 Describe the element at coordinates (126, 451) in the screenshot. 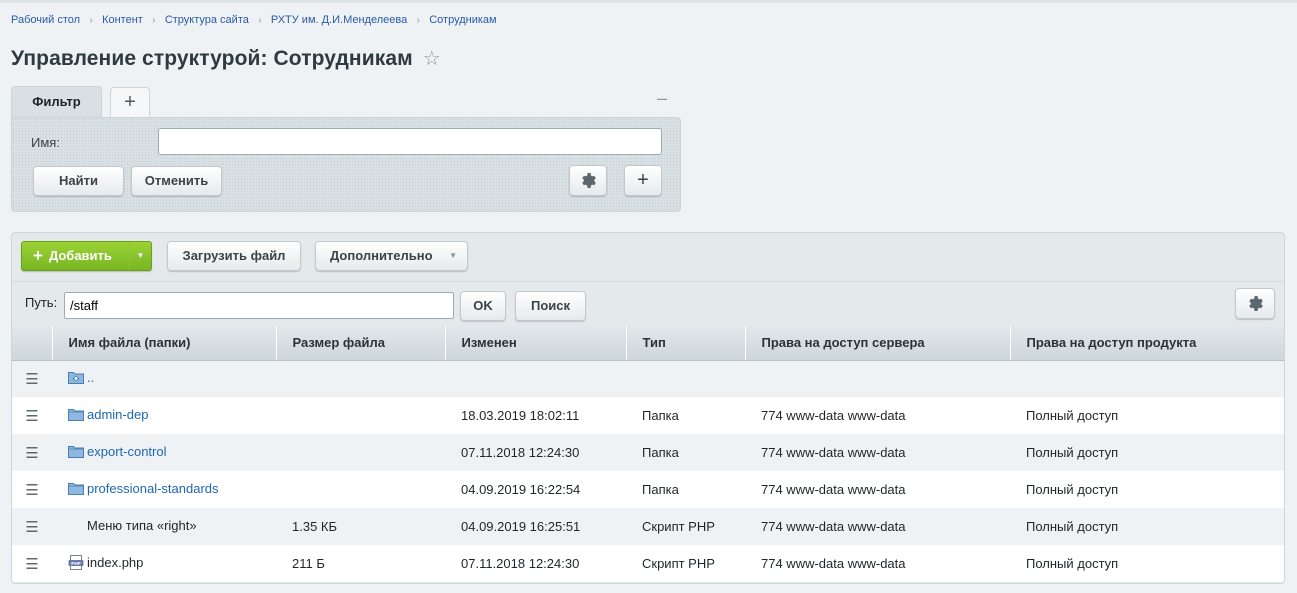

I see `file-name-link: export-control` at that location.